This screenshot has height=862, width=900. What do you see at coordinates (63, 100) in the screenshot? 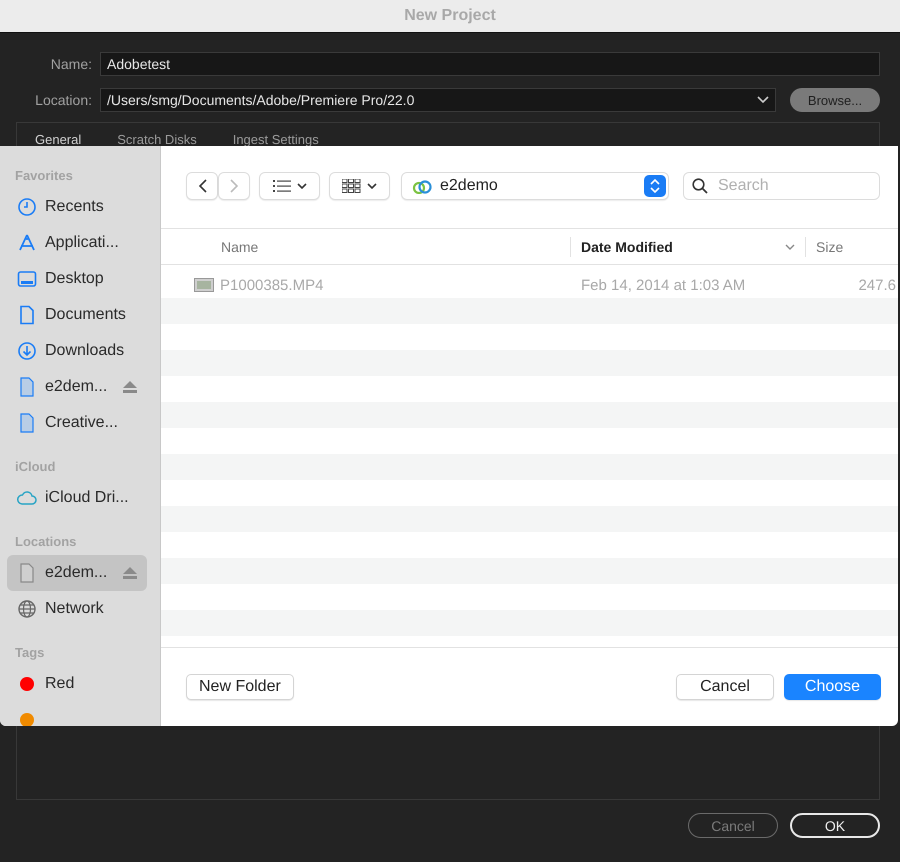
I see `field-label: Location:` at bounding box center [63, 100].